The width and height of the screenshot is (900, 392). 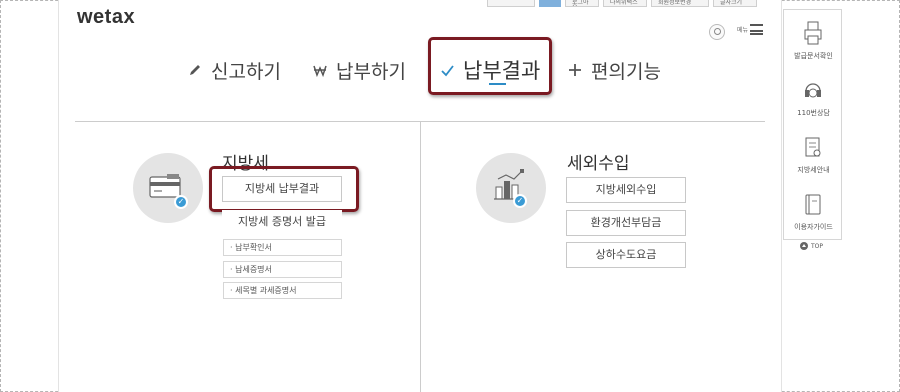 What do you see at coordinates (282, 269) in the screenshot?
I see `sub-item-tax-payment-cert: · 납세증명서` at bounding box center [282, 269].